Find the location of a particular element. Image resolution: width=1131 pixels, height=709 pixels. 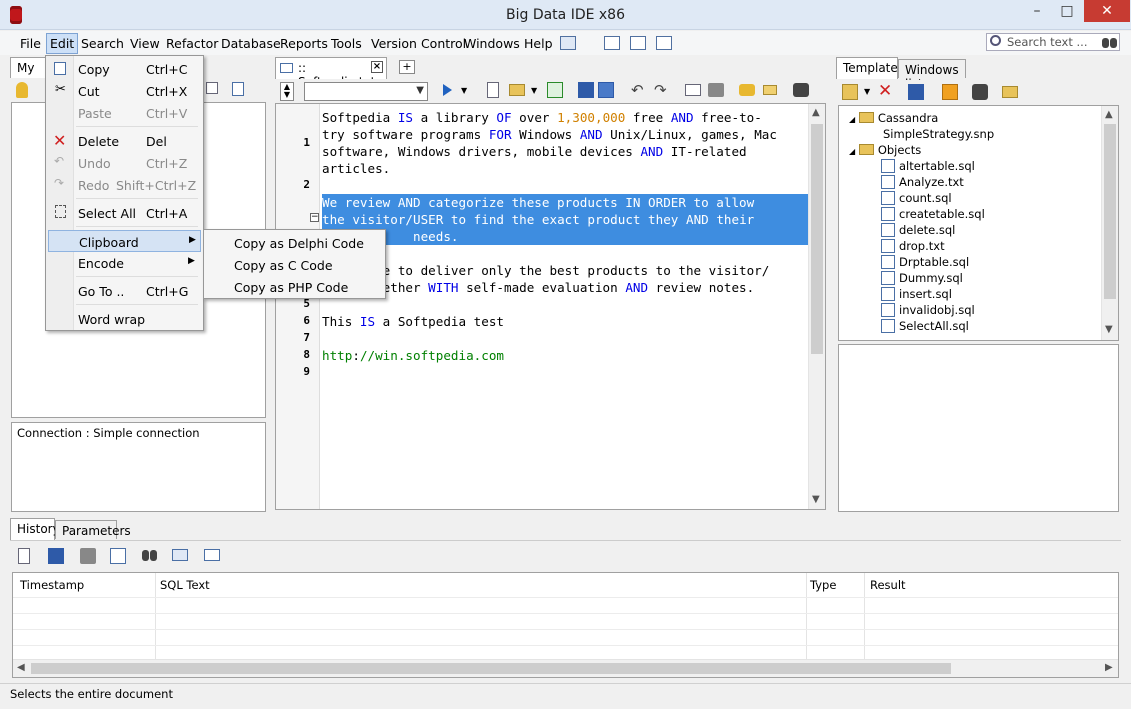

menu-item-word-wrap: Word wrap is located at coordinates (124, 319).